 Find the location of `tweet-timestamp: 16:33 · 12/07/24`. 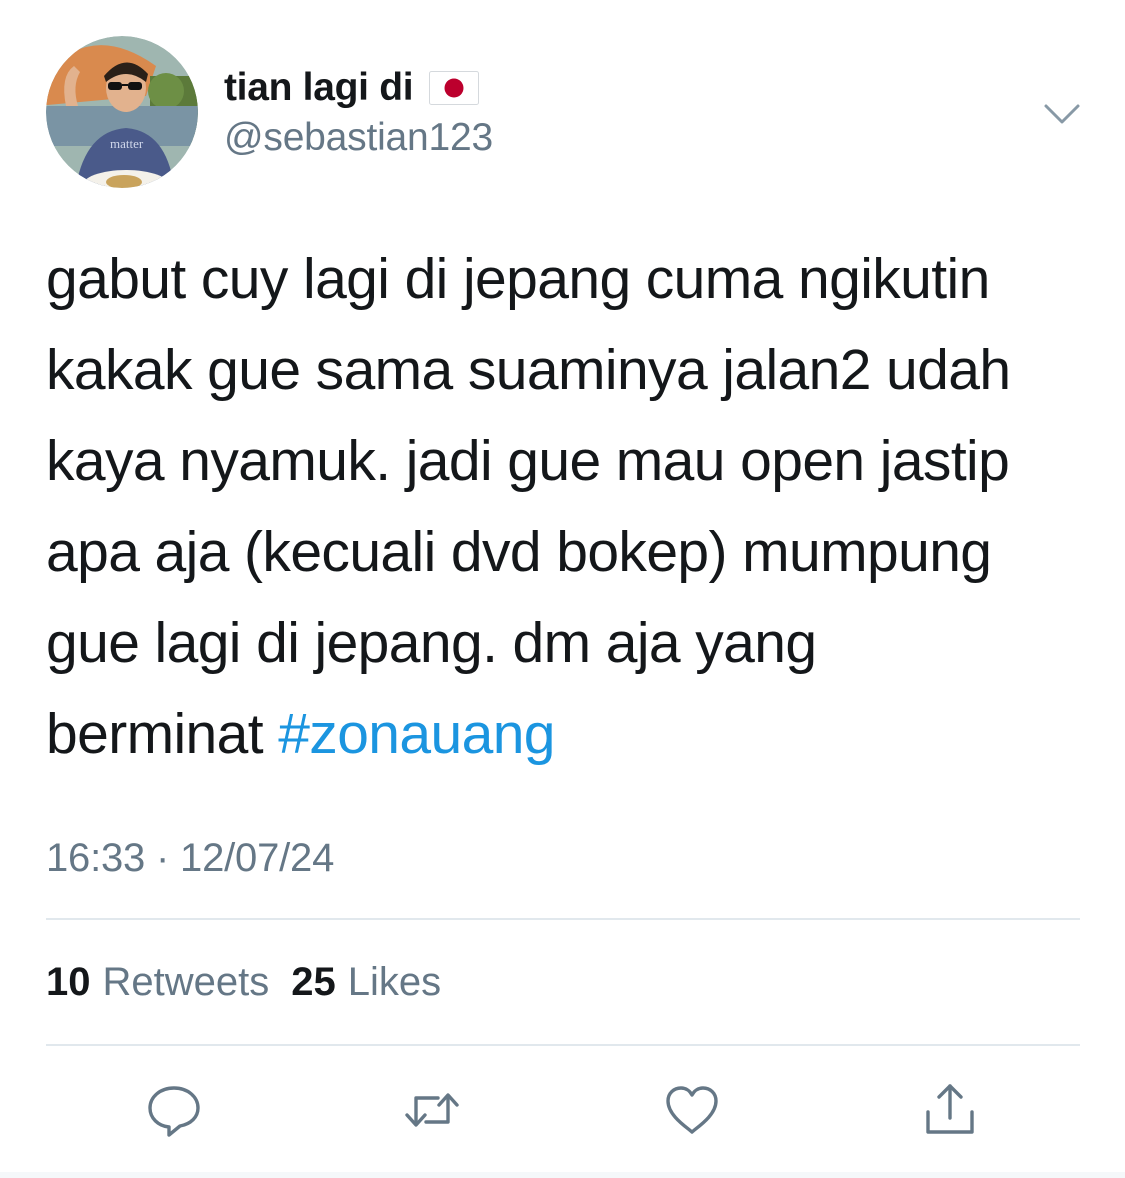

tweet-timestamp: 16:33 · 12/07/24 is located at coordinates (190, 858).